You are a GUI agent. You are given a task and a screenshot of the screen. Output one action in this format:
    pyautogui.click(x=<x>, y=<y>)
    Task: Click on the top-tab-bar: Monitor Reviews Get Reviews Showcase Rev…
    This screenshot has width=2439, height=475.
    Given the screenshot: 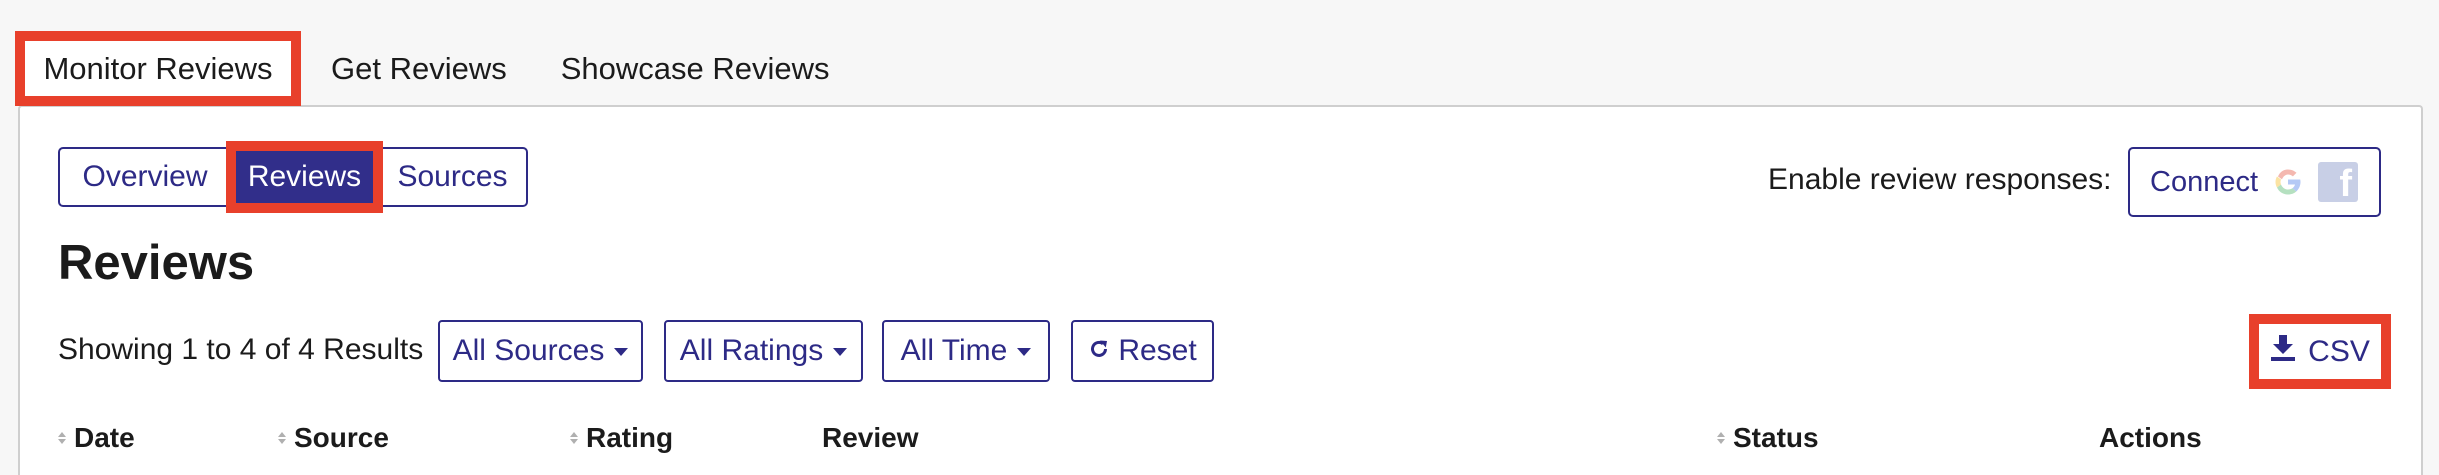 What is the action you would take?
    pyautogui.click(x=436, y=68)
    